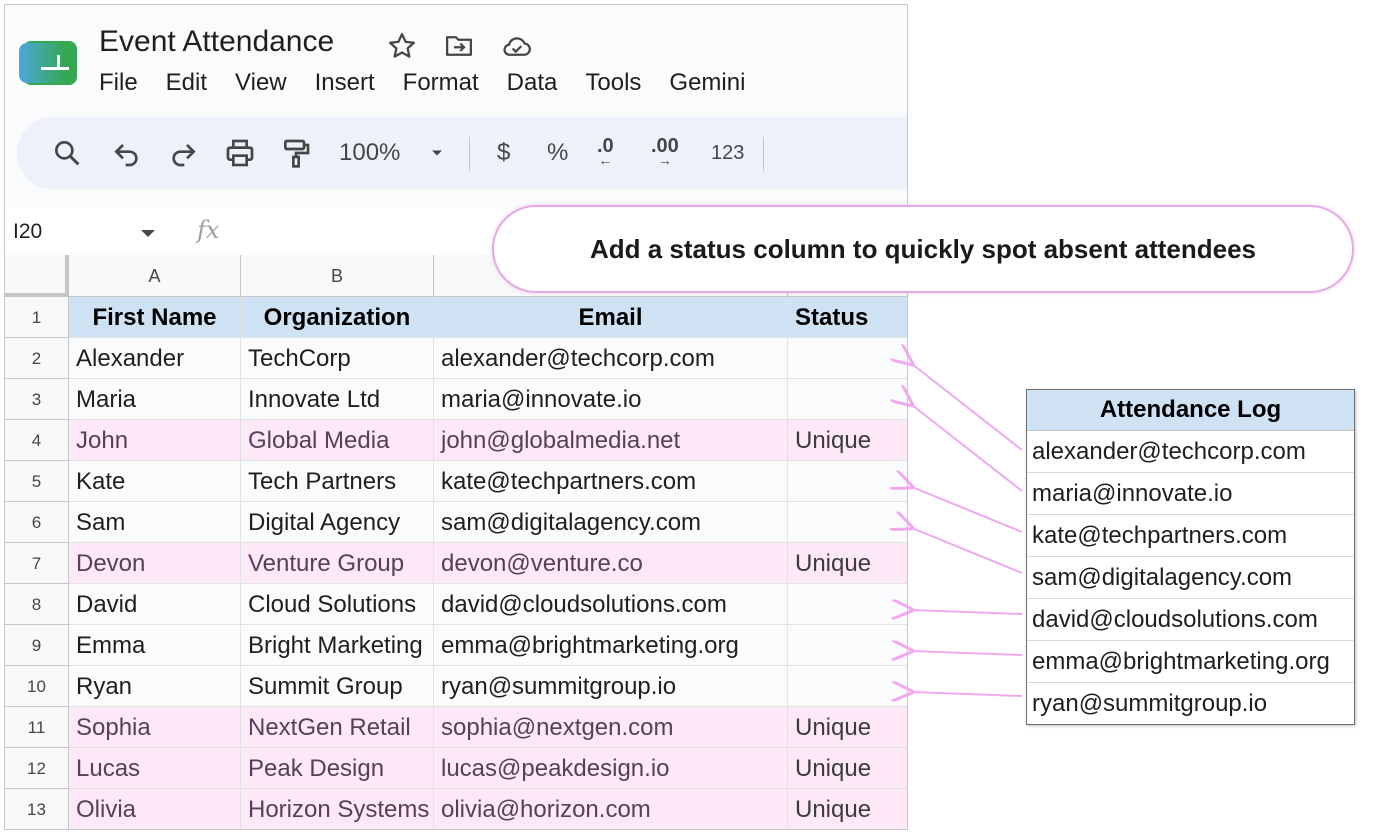 The height and width of the screenshot is (832, 1391). What do you see at coordinates (37, 317) in the screenshot?
I see `row-number: 1` at bounding box center [37, 317].